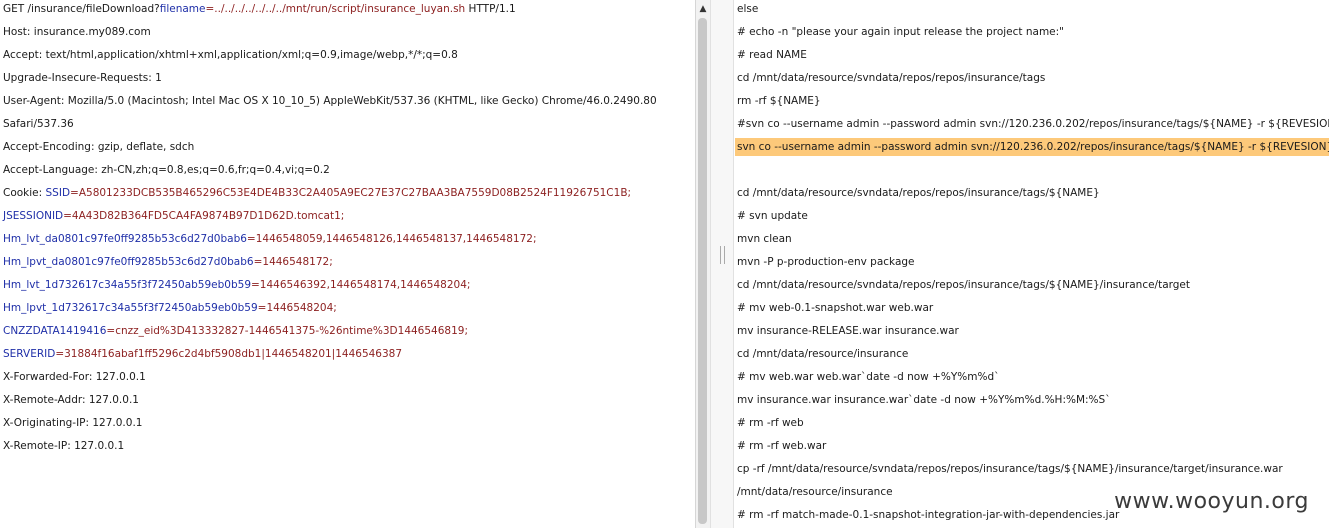 The width and height of the screenshot is (1329, 528). Describe the element at coordinates (73, 423) in the screenshot. I see `header-line: X-Originating-IP: 127.0.0.1` at that location.